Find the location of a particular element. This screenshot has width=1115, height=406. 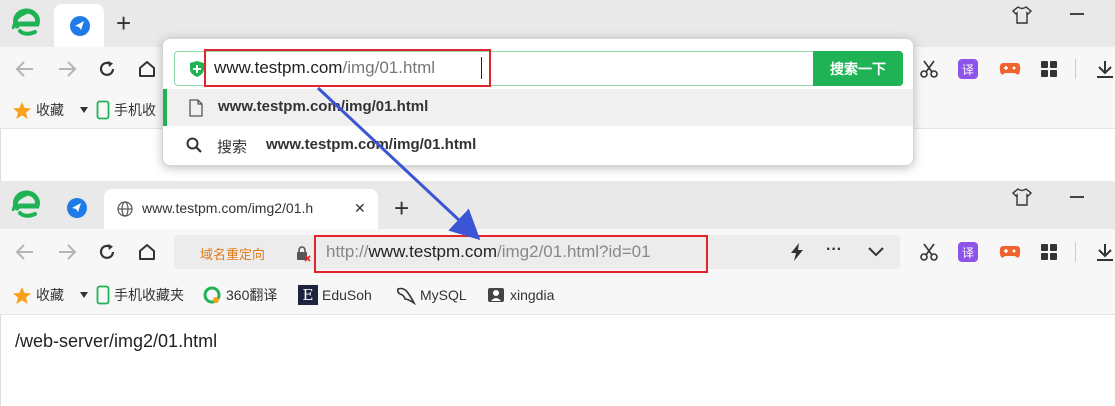

annotation-arrow-line is located at coordinates (398, 163).